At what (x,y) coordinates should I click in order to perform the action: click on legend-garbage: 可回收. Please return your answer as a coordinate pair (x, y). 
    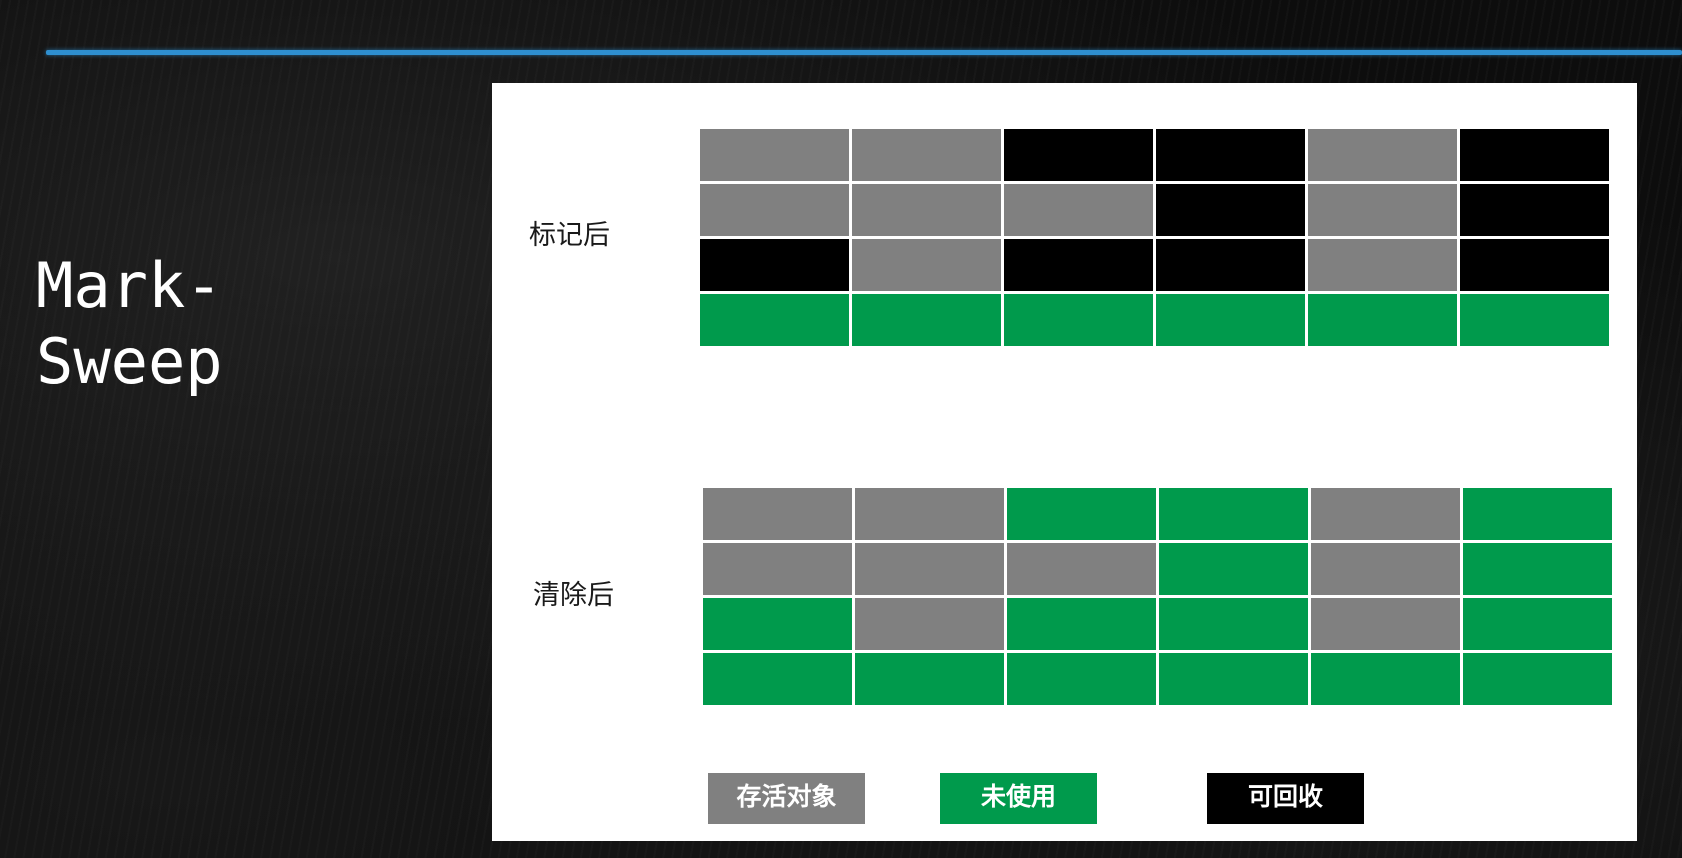
    Looking at the image, I should click on (1285, 798).